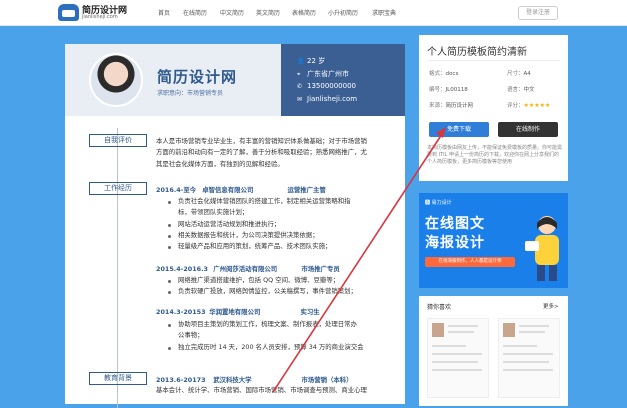  What do you see at coordinates (451, 106) in the screenshot?
I see `source-meta: 来源：简历设计网` at bounding box center [451, 106].